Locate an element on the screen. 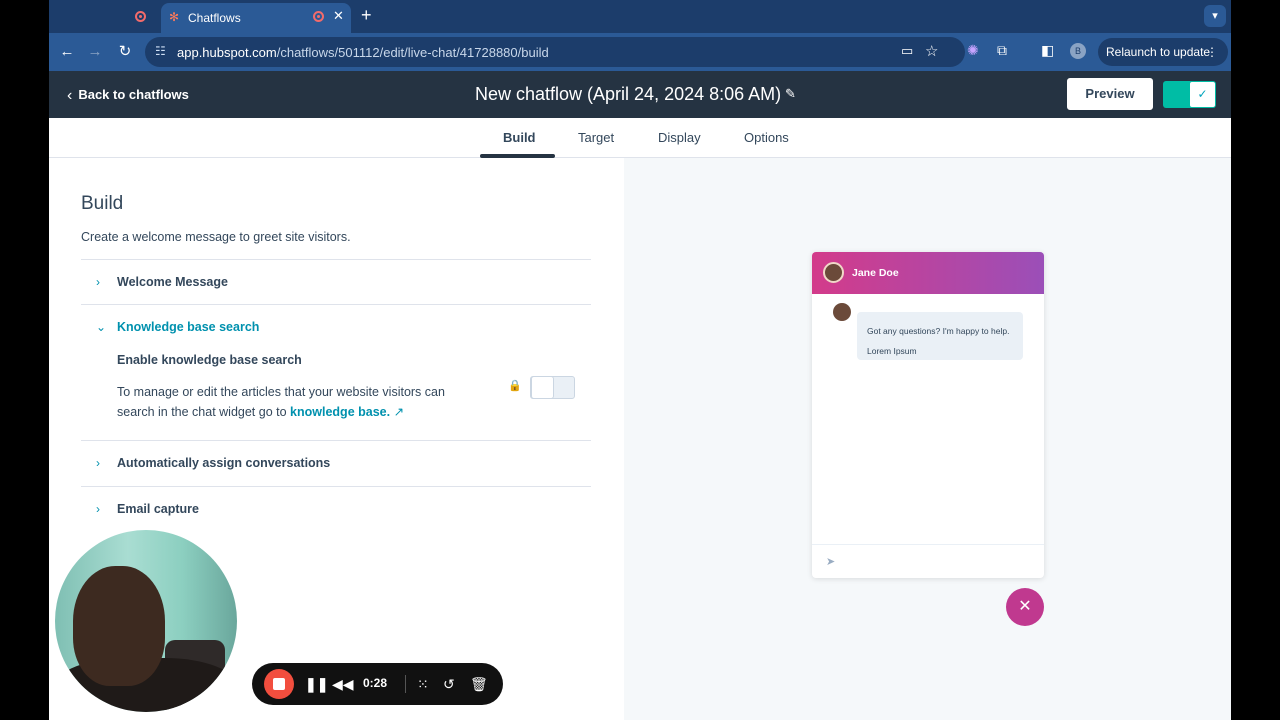 The width and height of the screenshot is (1280, 720). tab-search-chevron-icon: ▾ is located at coordinates (1215, 16).